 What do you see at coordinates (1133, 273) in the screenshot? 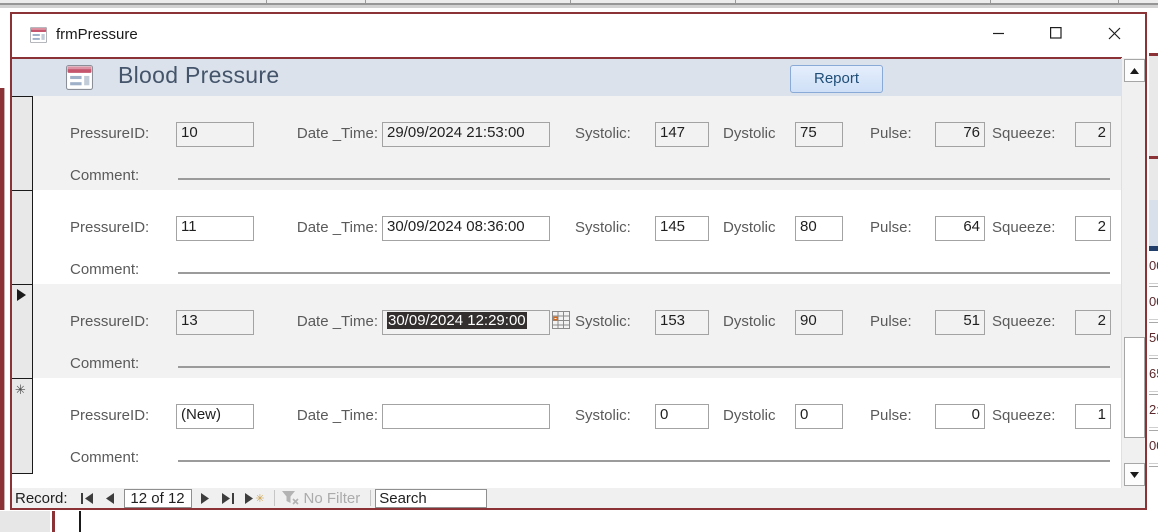
I see `vertical-scrollbar` at bounding box center [1133, 273].